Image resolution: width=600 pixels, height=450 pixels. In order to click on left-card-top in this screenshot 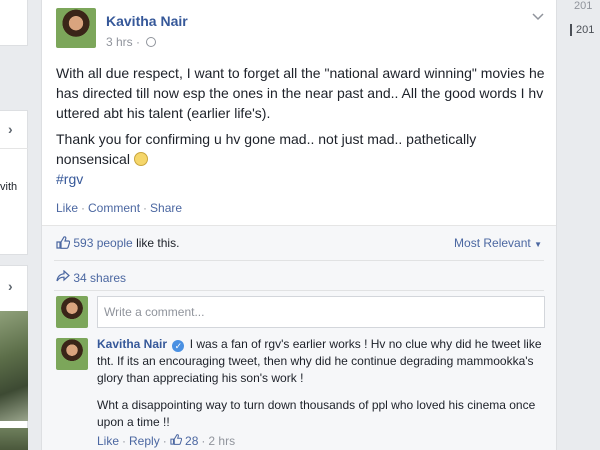, I will do `click(14, 23)`.